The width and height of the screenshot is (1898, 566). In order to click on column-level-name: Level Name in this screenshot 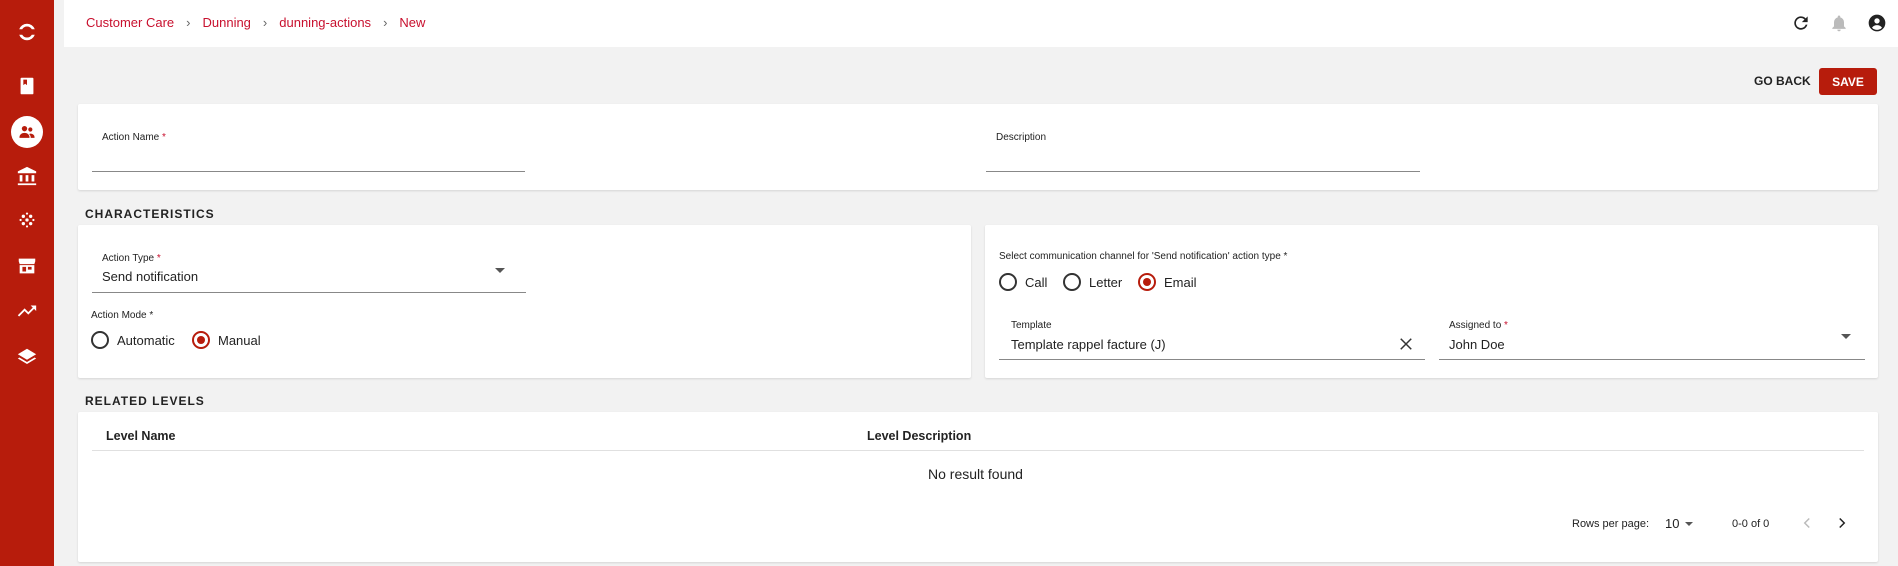, I will do `click(140, 436)`.